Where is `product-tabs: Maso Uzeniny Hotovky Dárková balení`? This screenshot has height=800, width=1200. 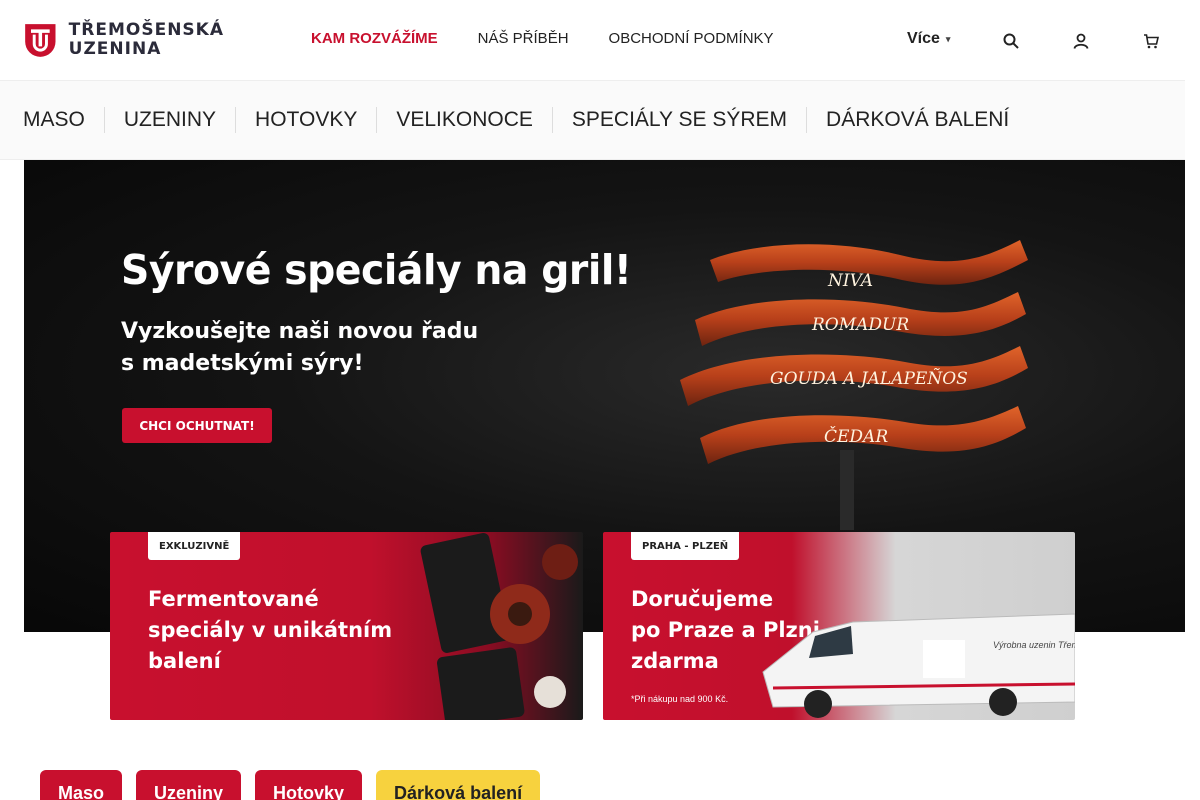
product-tabs: Maso Uzeniny Hotovky Dárková balení is located at coordinates (290, 785).